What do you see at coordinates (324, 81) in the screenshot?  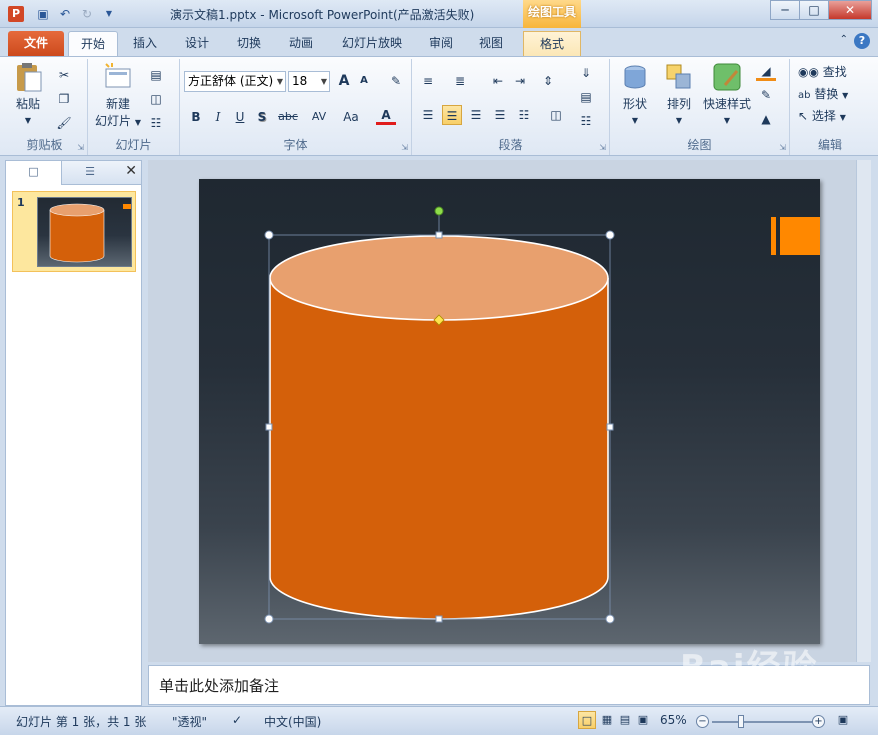 I see `font-size-dropdown-icon: ▼` at bounding box center [324, 81].